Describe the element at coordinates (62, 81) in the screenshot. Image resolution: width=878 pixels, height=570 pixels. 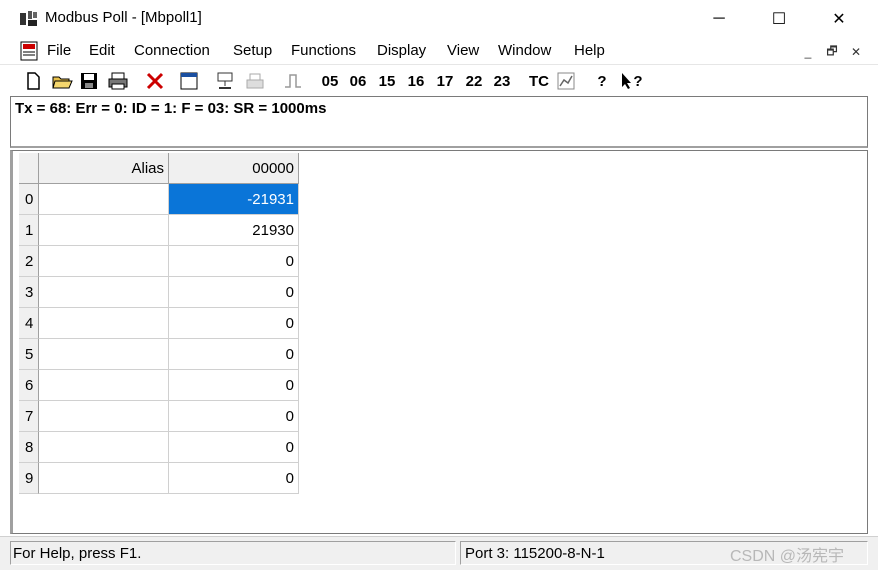
I see `open-folder-icon` at that location.